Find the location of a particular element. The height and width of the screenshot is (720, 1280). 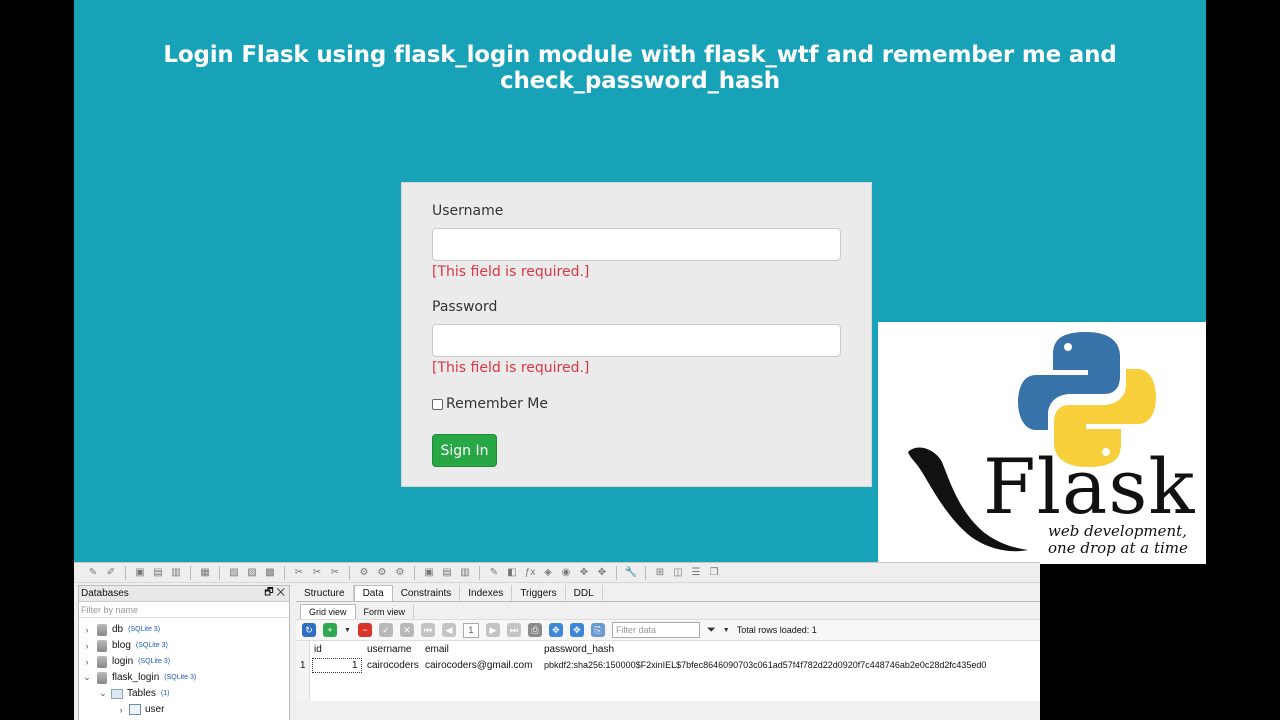

rollback-icon: ✕ is located at coordinates (406, 630).